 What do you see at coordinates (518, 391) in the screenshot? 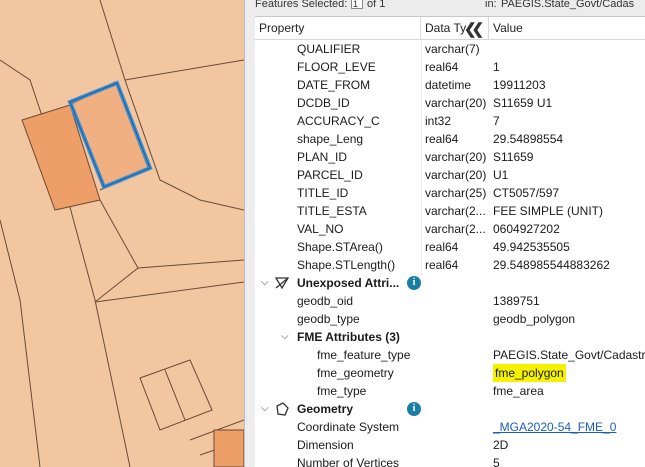
I see `row-value: fme_area` at bounding box center [518, 391].